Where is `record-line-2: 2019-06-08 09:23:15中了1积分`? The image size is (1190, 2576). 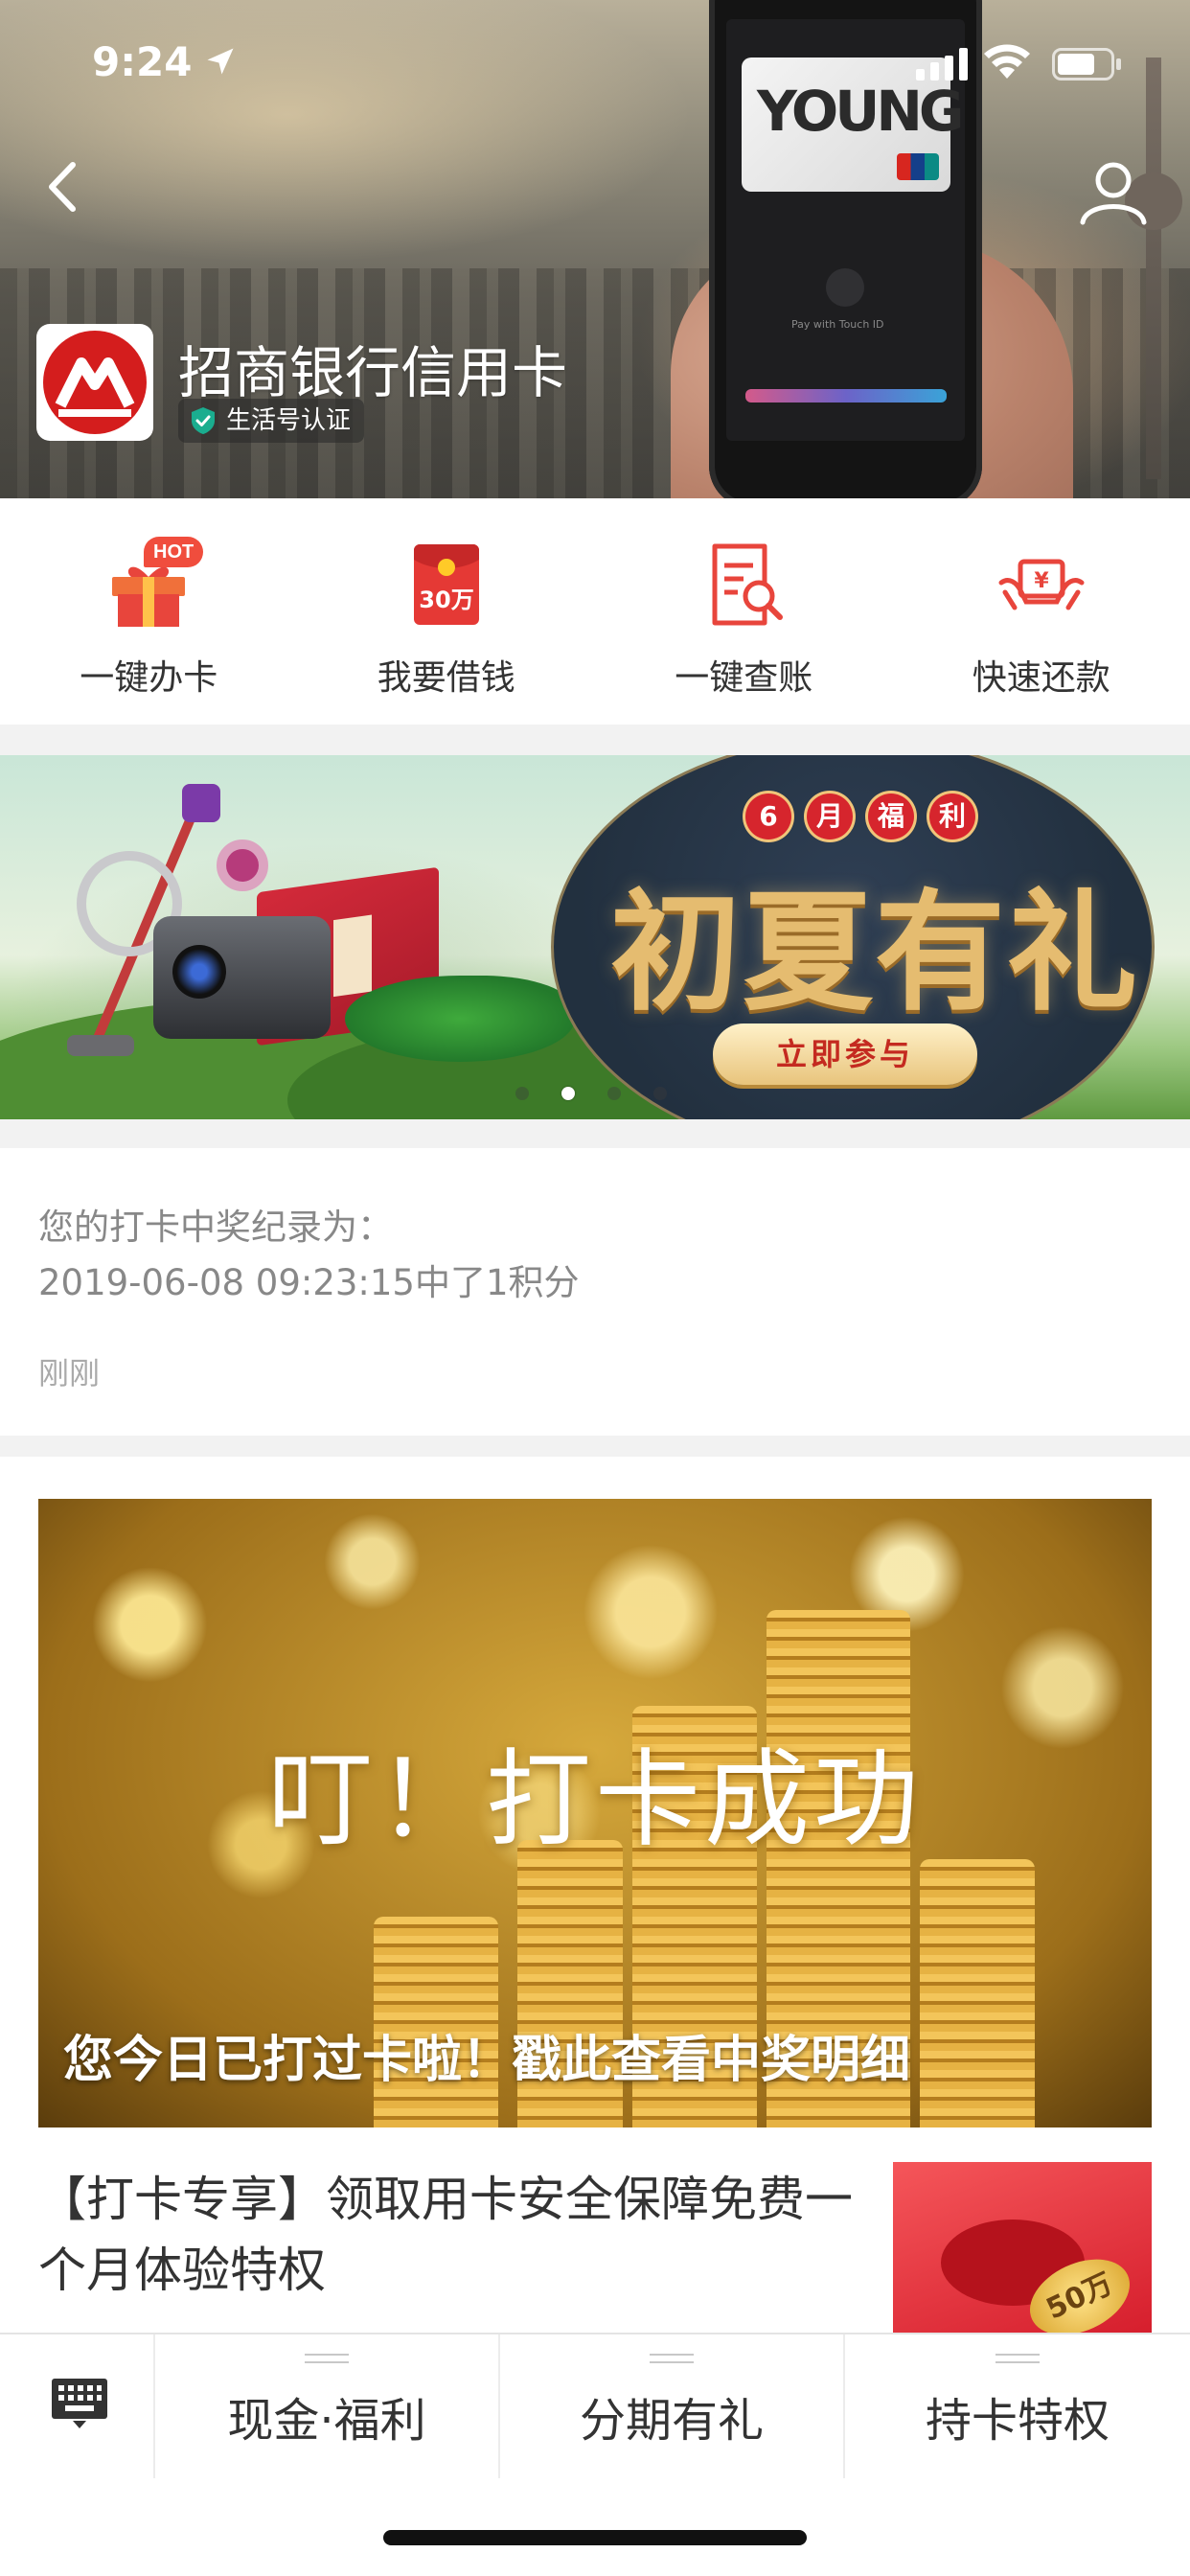 record-line-2: 2019-06-08 09:23:15中了1积分 is located at coordinates (309, 1282).